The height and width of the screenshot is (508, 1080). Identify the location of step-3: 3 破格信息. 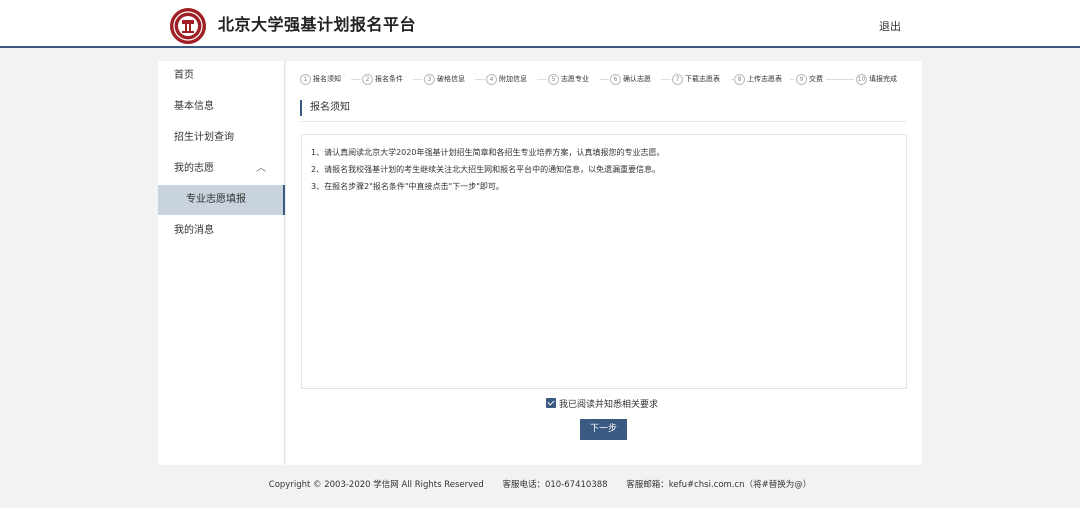
(444, 79).